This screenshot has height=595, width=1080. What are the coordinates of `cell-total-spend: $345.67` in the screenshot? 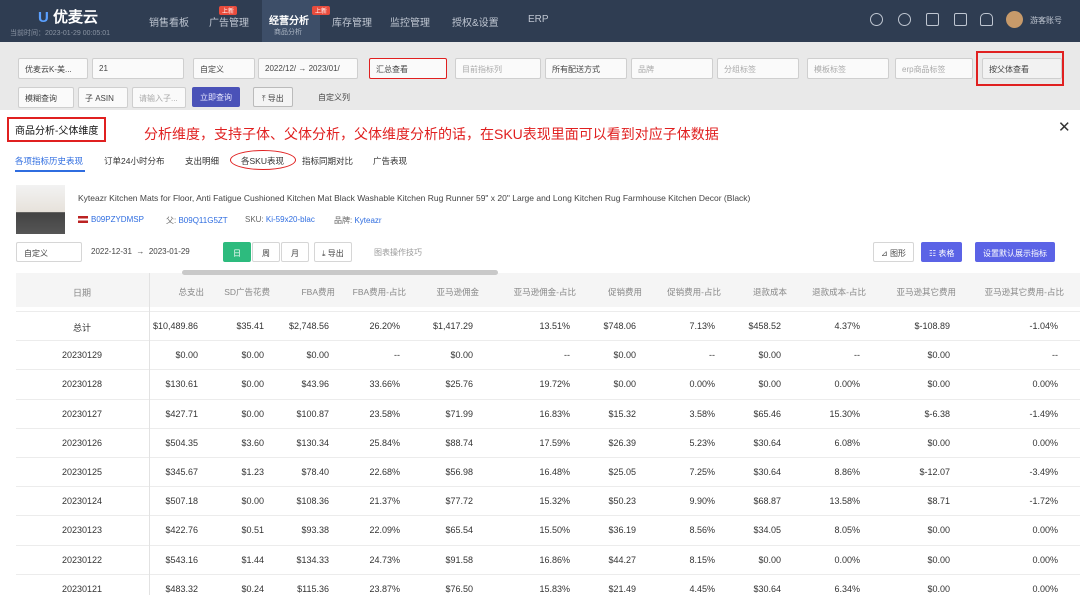 It's located at (181, 472).